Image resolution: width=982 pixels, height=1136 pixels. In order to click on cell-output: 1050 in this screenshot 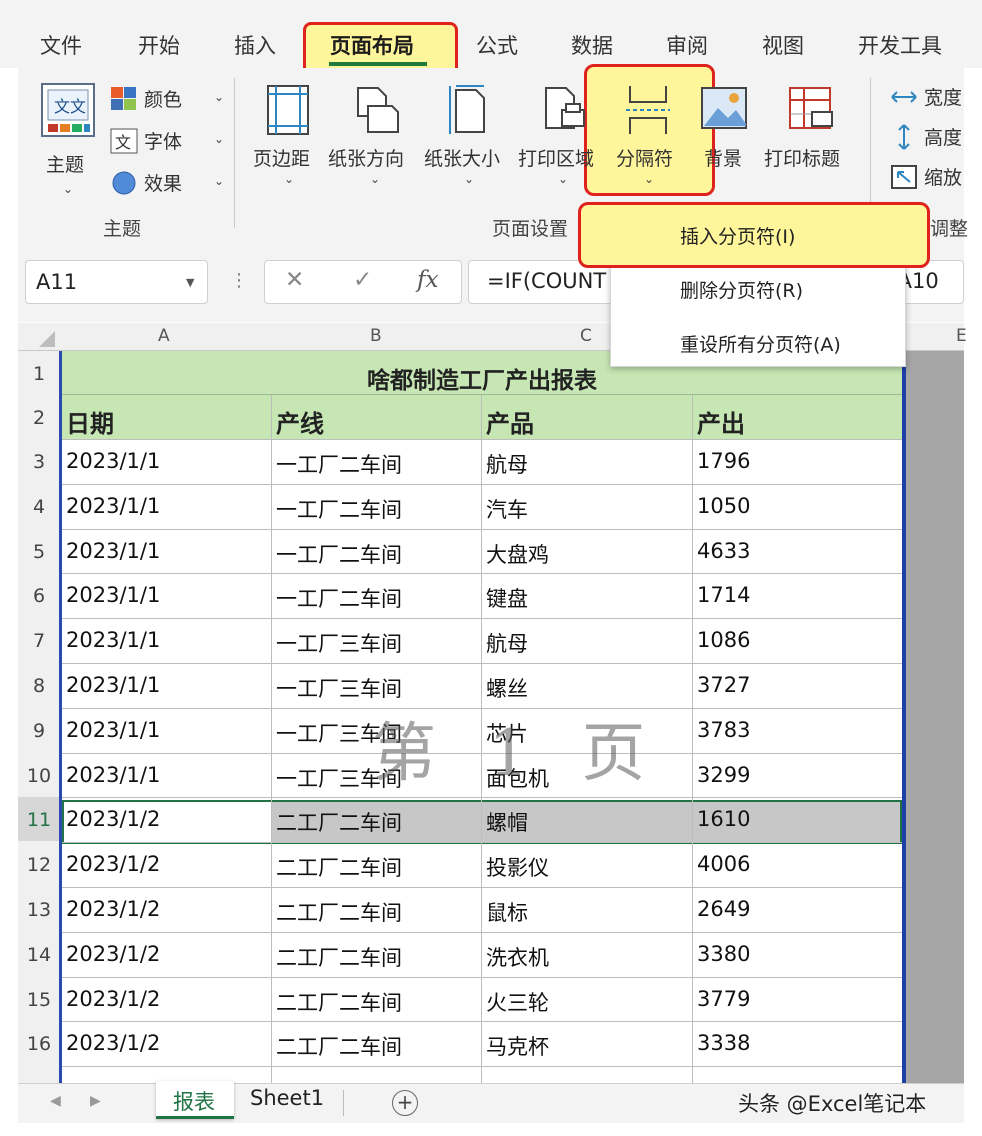, I will do `click(723, 506)`.